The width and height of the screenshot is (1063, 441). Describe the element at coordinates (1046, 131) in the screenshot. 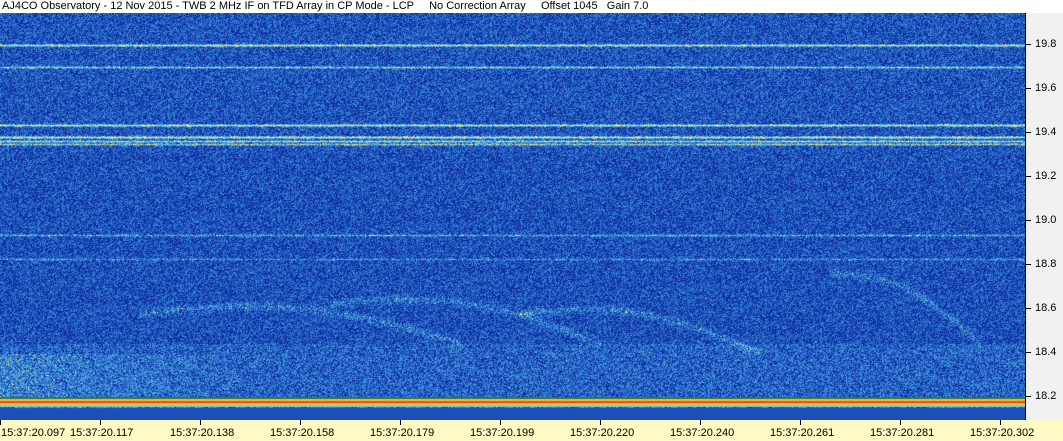

I see `y-tick-label: 19.4` at that location.